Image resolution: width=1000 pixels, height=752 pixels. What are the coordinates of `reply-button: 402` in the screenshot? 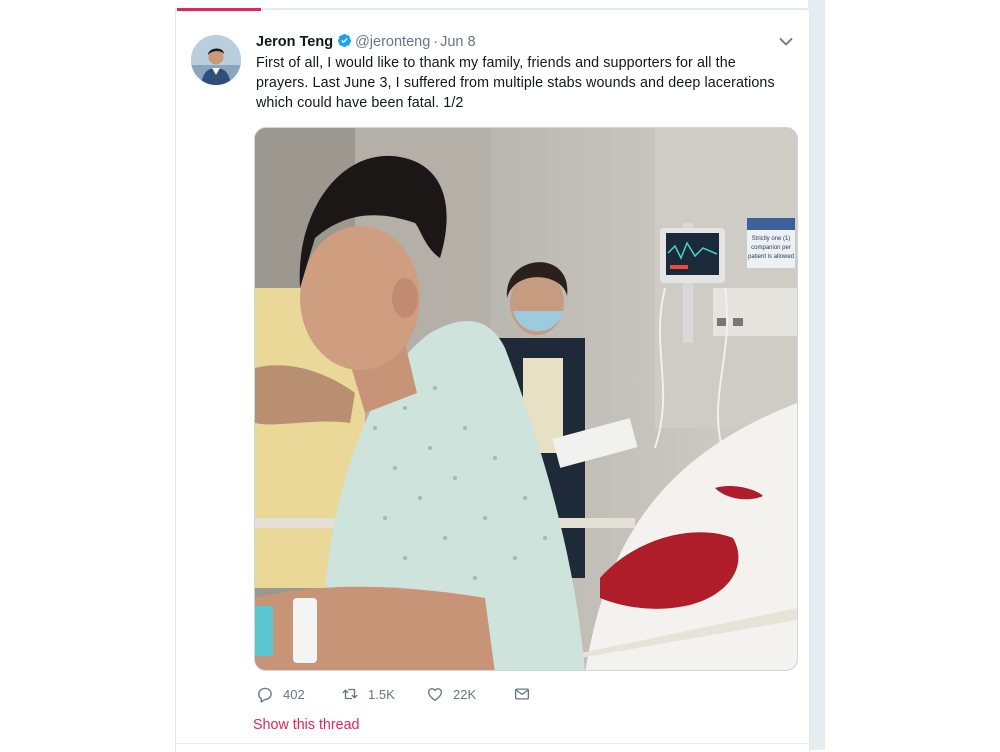 It's located at (280, 694).